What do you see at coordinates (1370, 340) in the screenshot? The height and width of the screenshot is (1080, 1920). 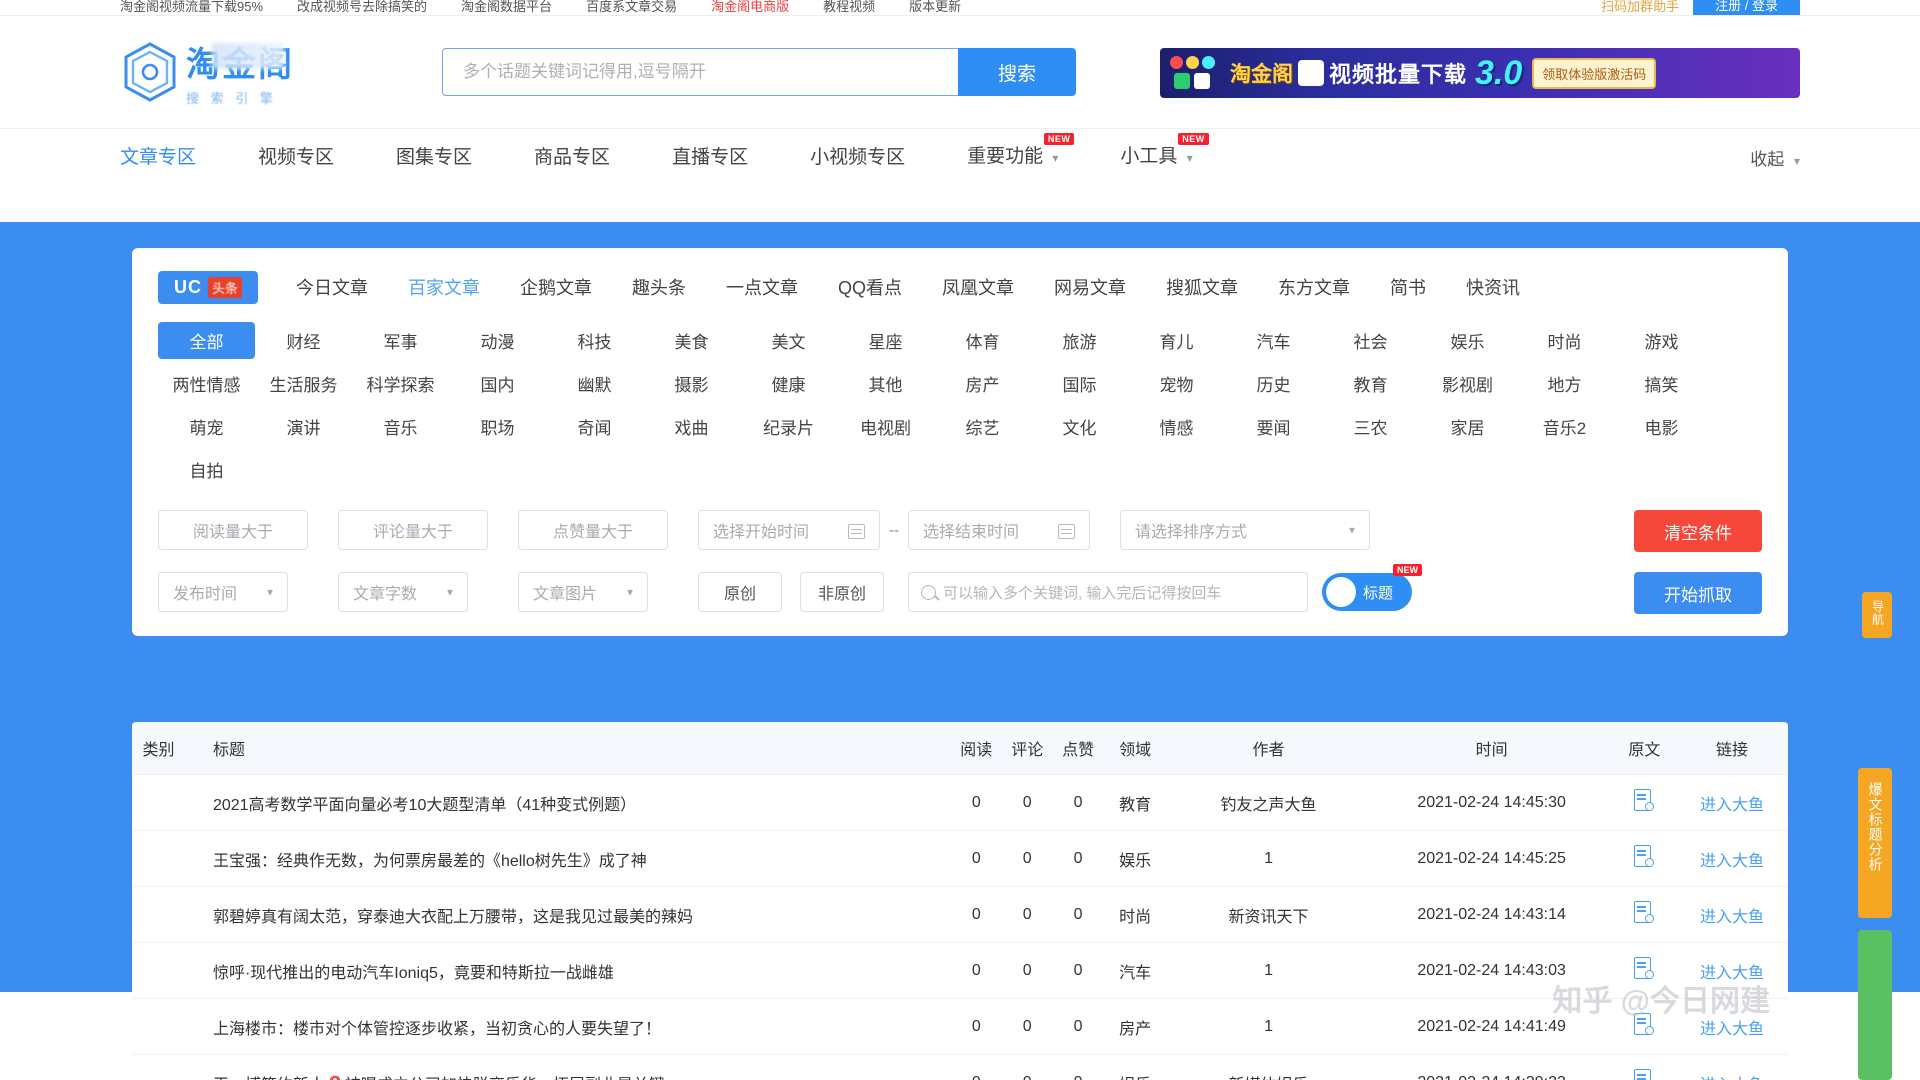 I see `category-society: 社会` at bounding box center [1370, 340].